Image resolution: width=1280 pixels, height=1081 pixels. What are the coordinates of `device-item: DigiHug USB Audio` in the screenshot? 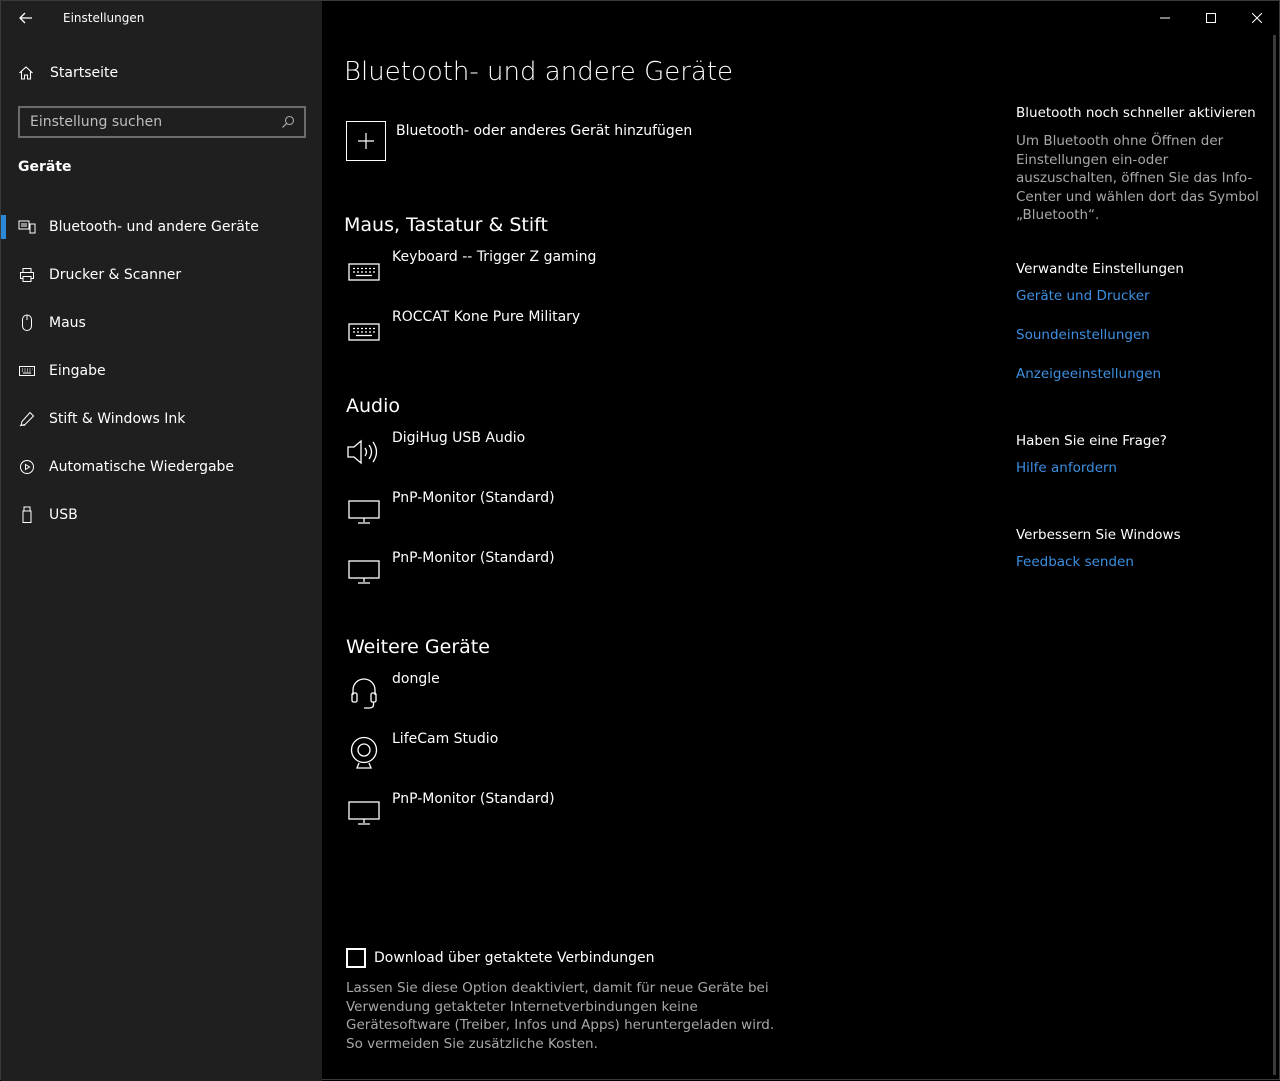 It's located at (576, 452).